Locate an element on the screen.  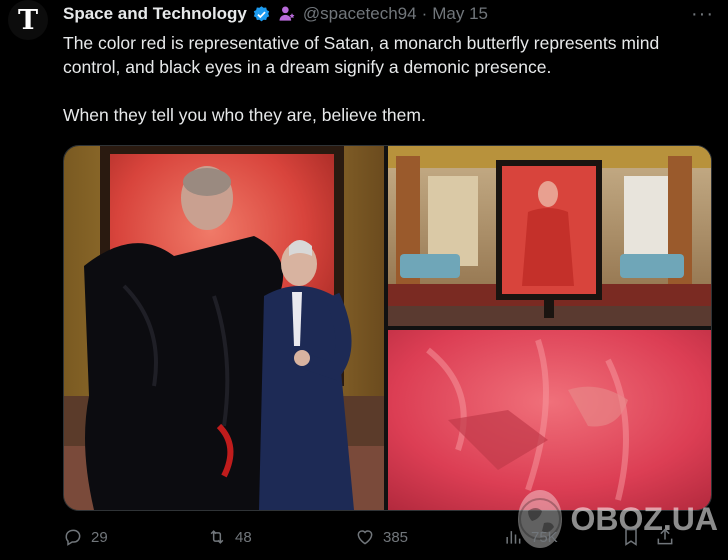
reply-count: 29 is located at coordinates (99, 537).